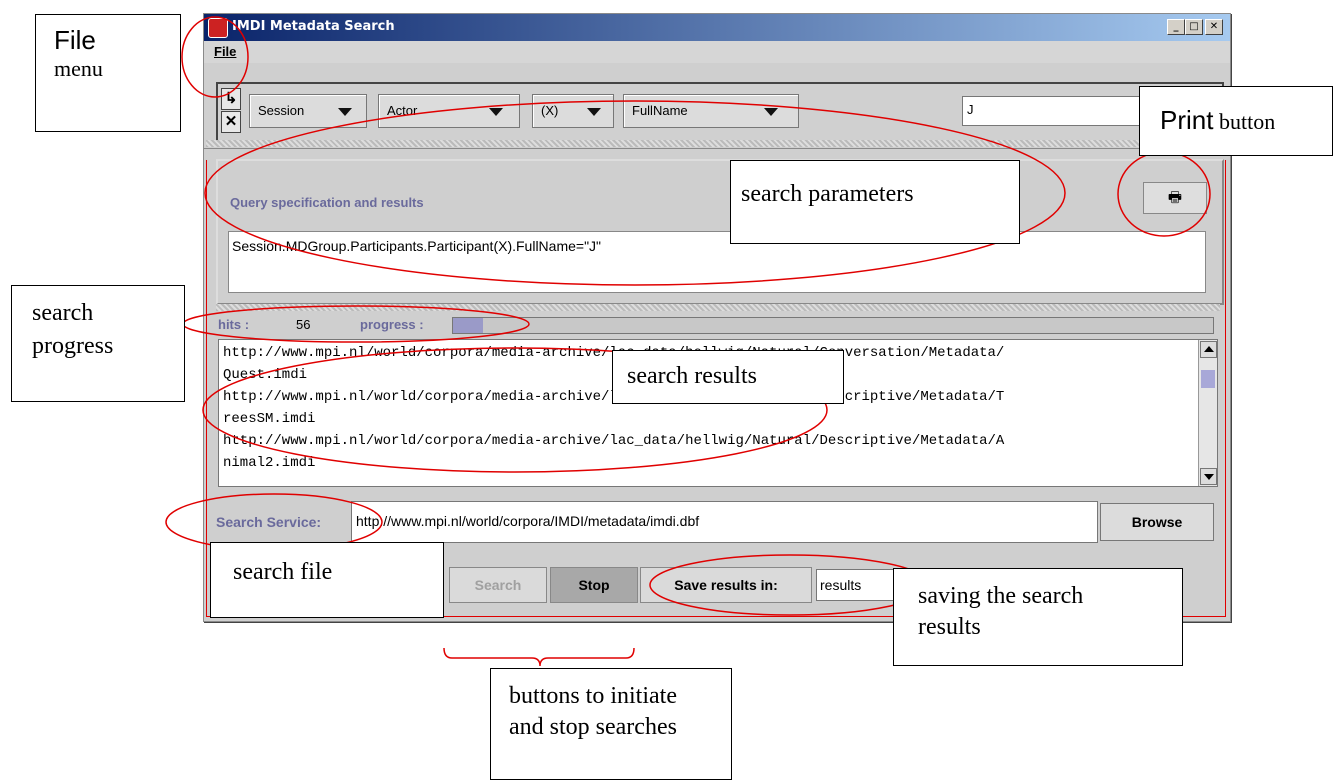 The height and width of the screenshot is (780, 1335). Describe the element at coordinates (1187, 120) in the screenshot. I see `annotation-print-word: Print` at that location.